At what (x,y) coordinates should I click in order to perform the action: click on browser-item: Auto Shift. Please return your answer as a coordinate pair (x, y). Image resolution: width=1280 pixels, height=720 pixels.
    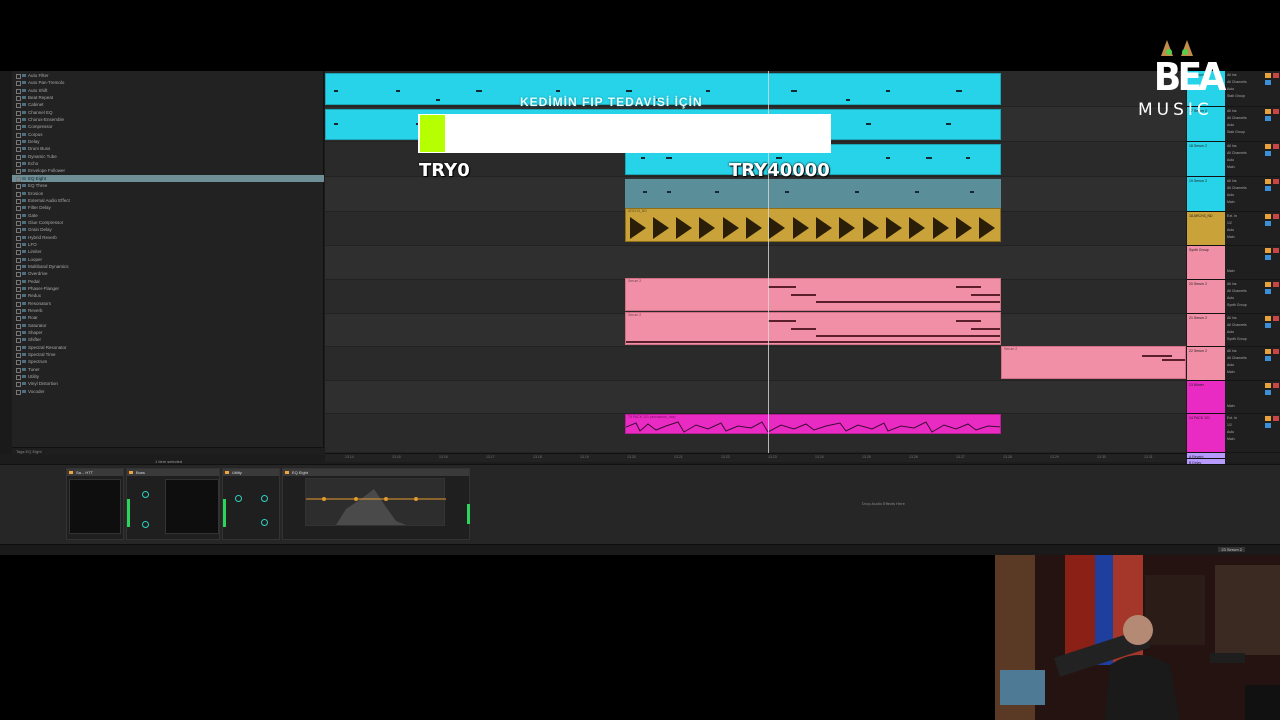
    Looking at the image, I should click on (168, 91).